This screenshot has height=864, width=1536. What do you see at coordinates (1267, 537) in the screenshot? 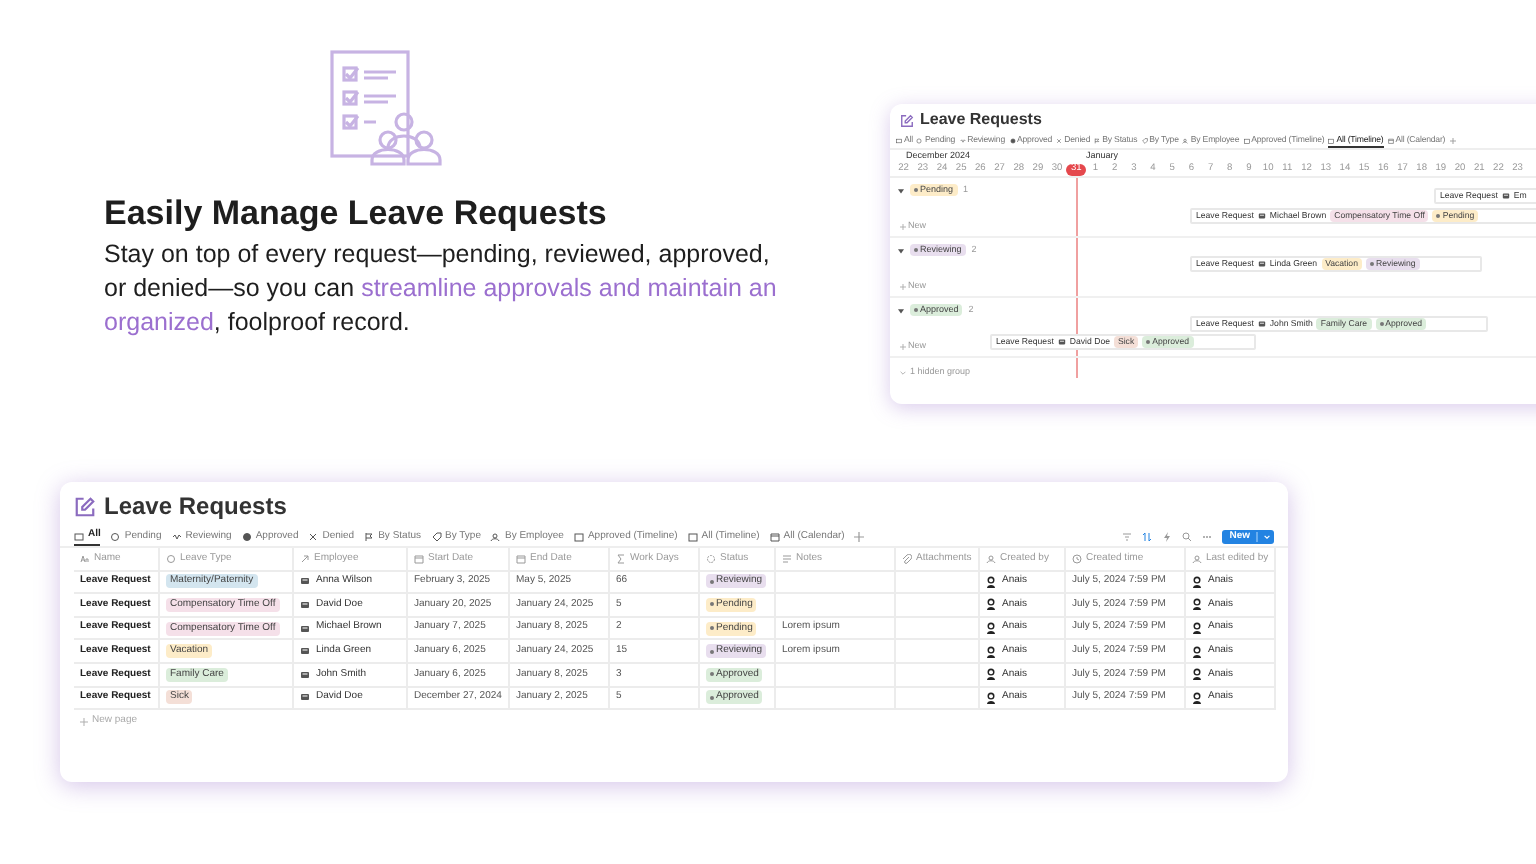
I see `chevron-icon` at bounding box center [1267, 537].